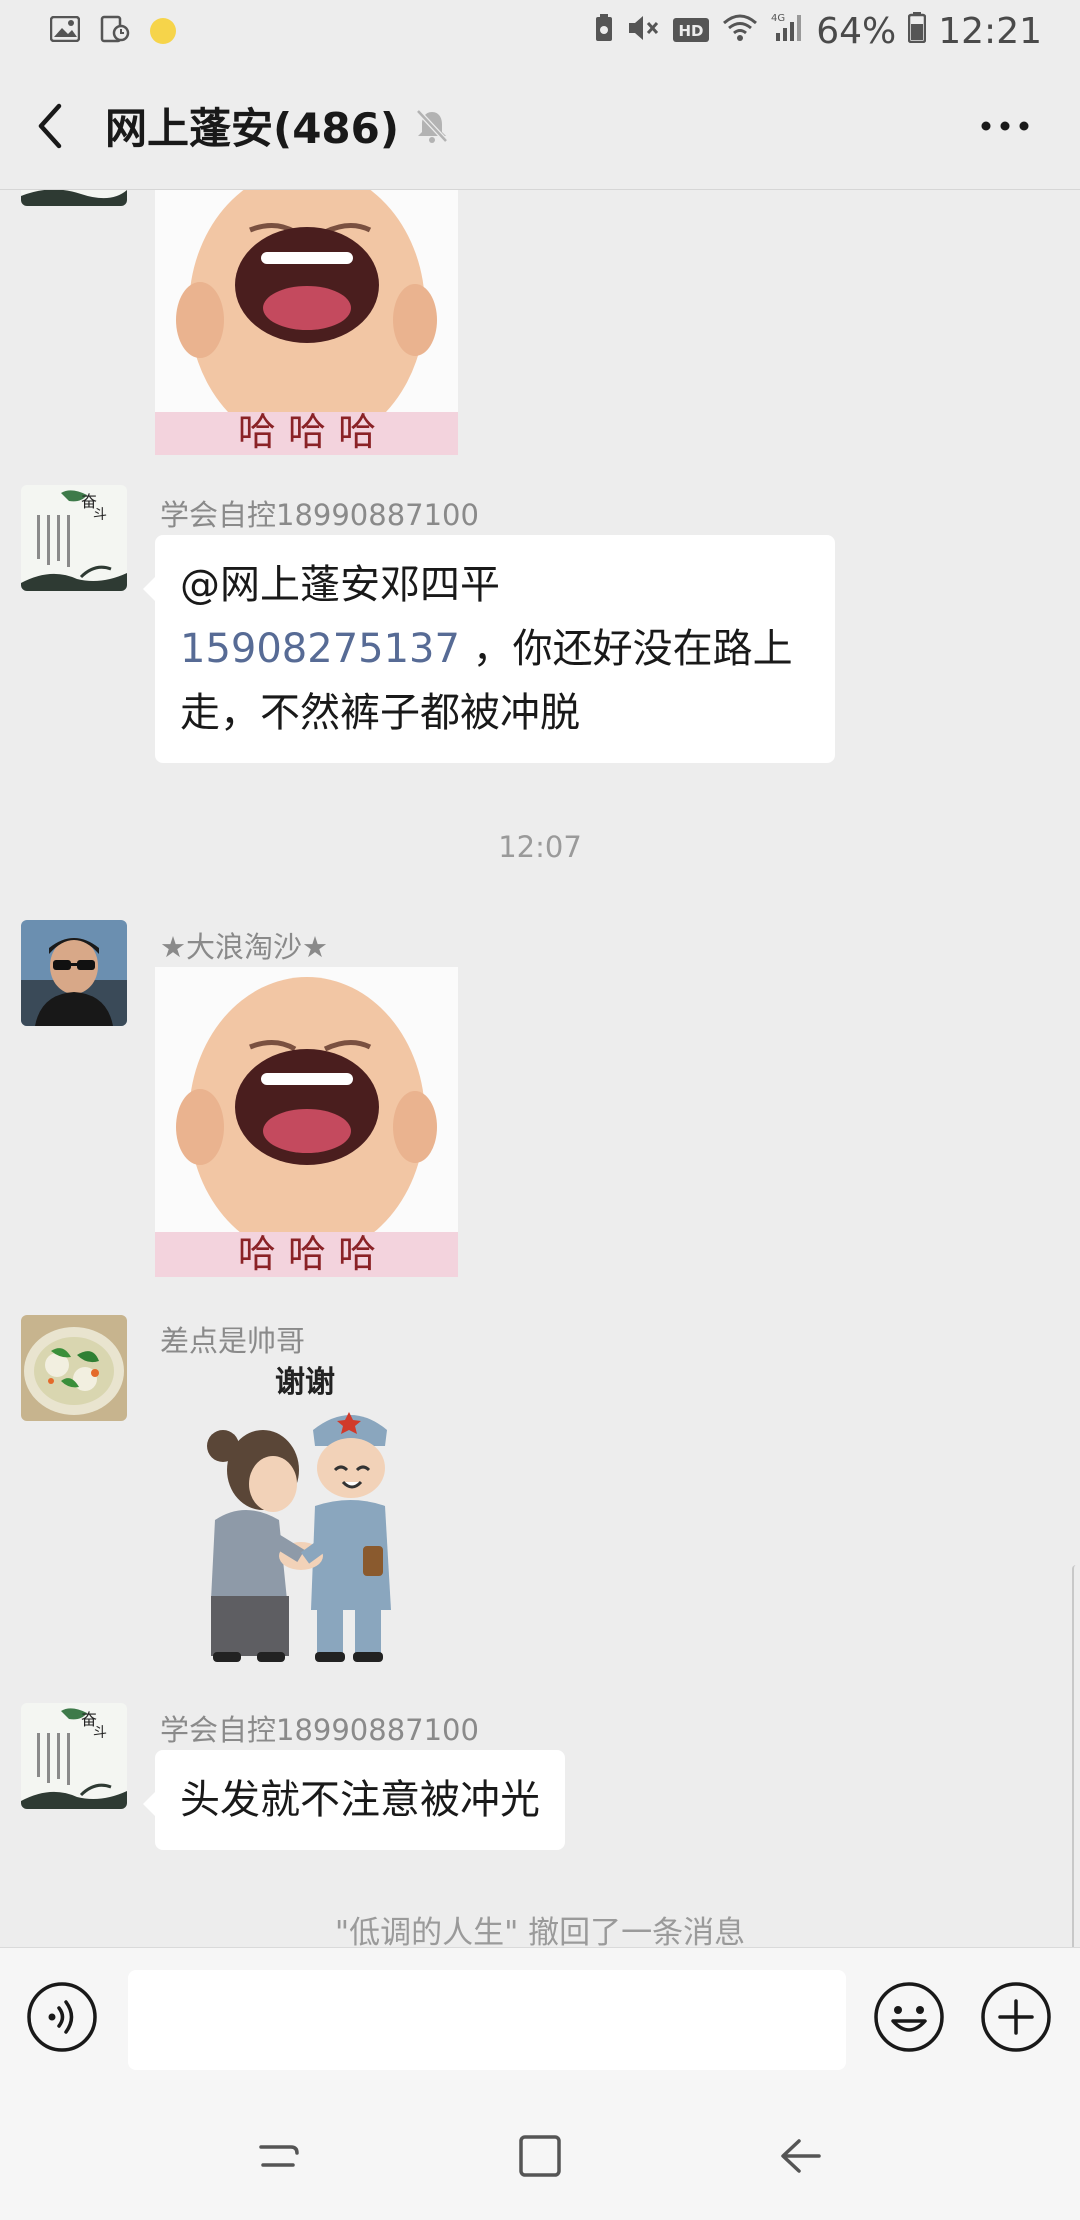 This screenshot has width=1080, height=2220. What do you see at coordinates (163, 31) in the screenshot?
I see `weather-sun-icon` at bounding box center [163, 31].